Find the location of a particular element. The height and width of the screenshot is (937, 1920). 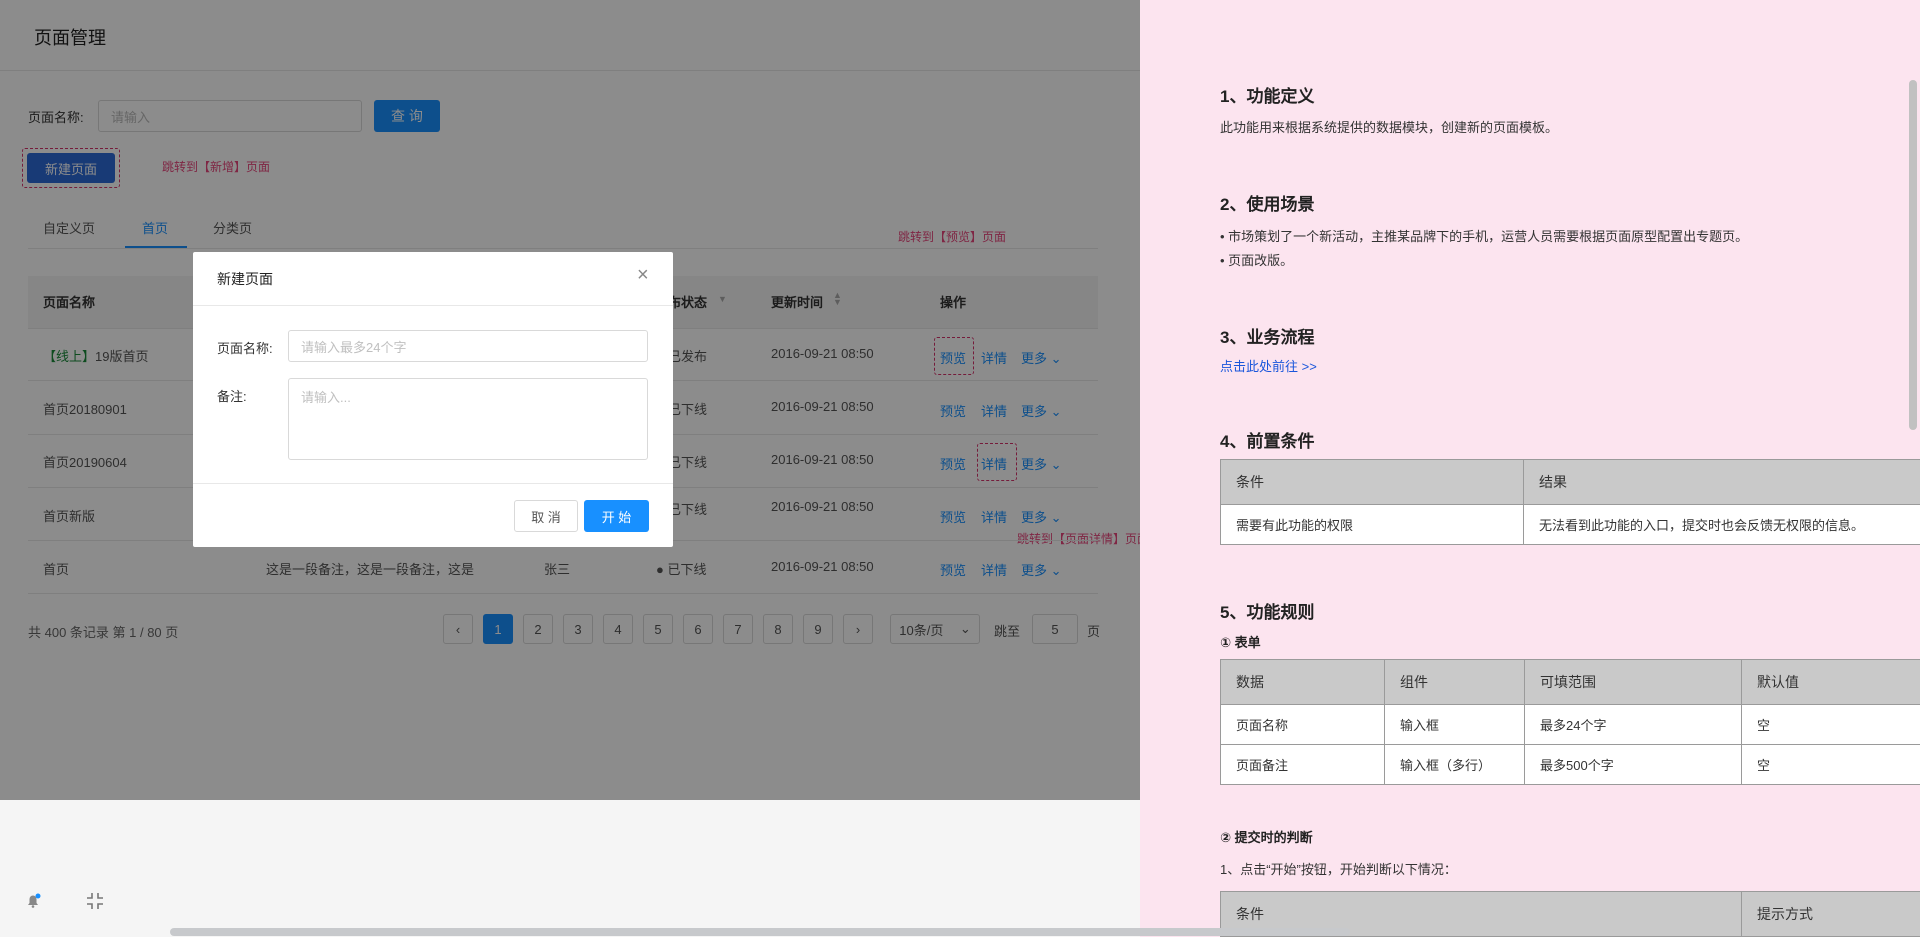

section-3-title: 3、业务流程 is located at coordinates (1267, 337).